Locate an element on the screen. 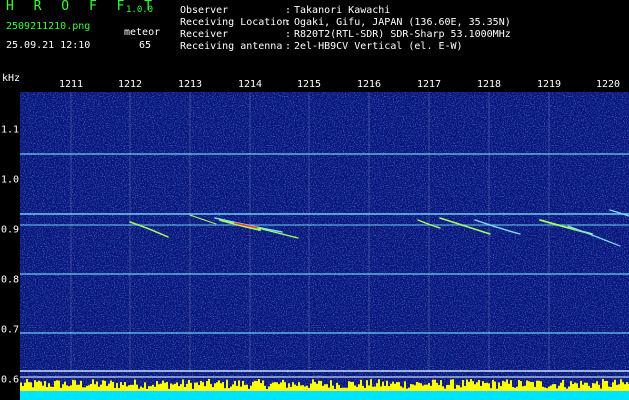 The image size is (629, 400). time-tick-1220: 1220 is located at coordinates (608, 84).